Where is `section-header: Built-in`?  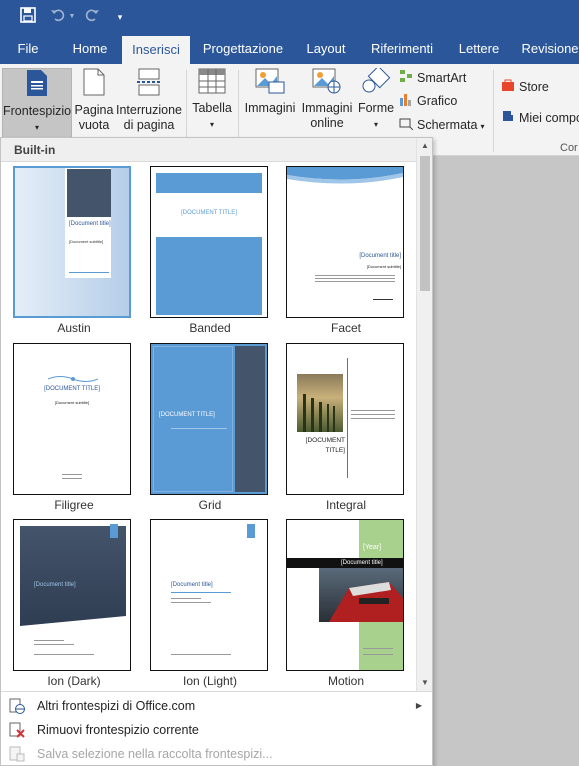
section-header: Built-in is located at coordinates (208, 150).